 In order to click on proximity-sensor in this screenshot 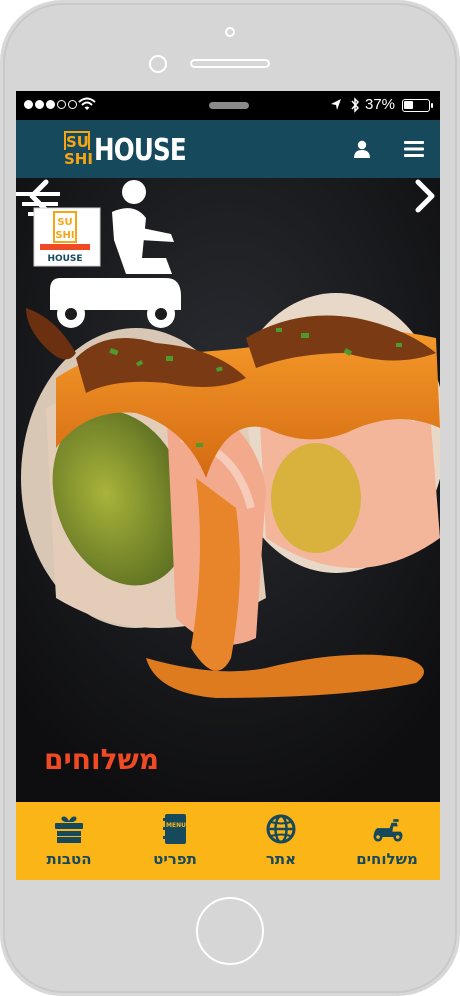, I will do `click(158, 64)`.